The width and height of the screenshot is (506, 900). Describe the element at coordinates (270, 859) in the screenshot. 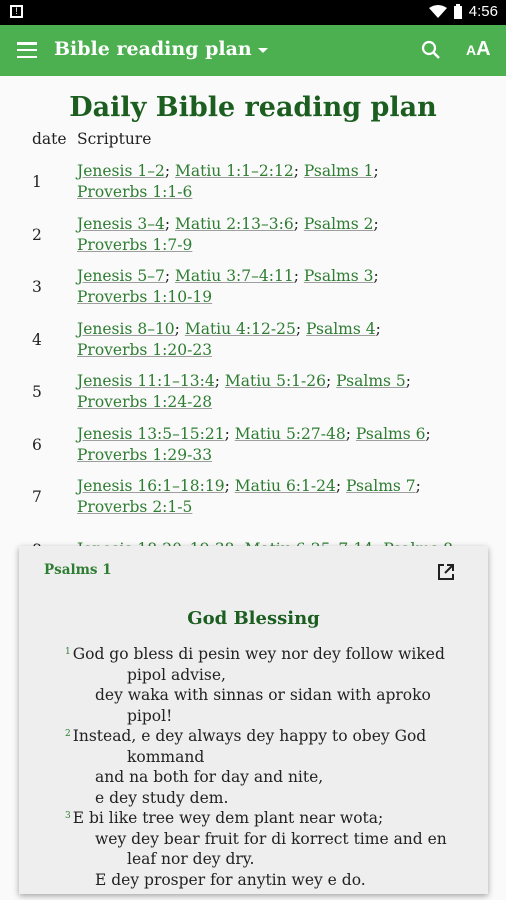

I see `verse-line: leaf nor dey dry.` at that location.